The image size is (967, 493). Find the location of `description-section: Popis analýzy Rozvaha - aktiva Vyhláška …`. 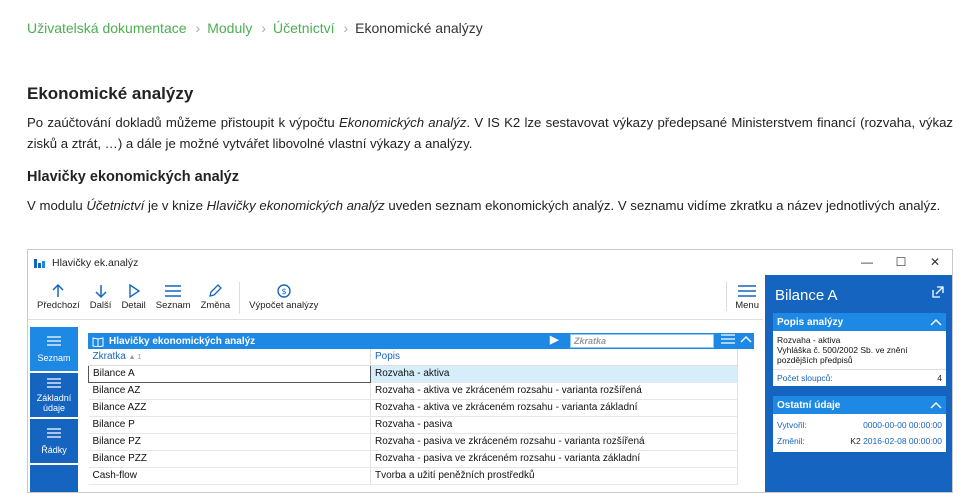

description-section: Popis analýzy Rozvaha - aktiva Vyhláška … is located at coordinates (859, 349).